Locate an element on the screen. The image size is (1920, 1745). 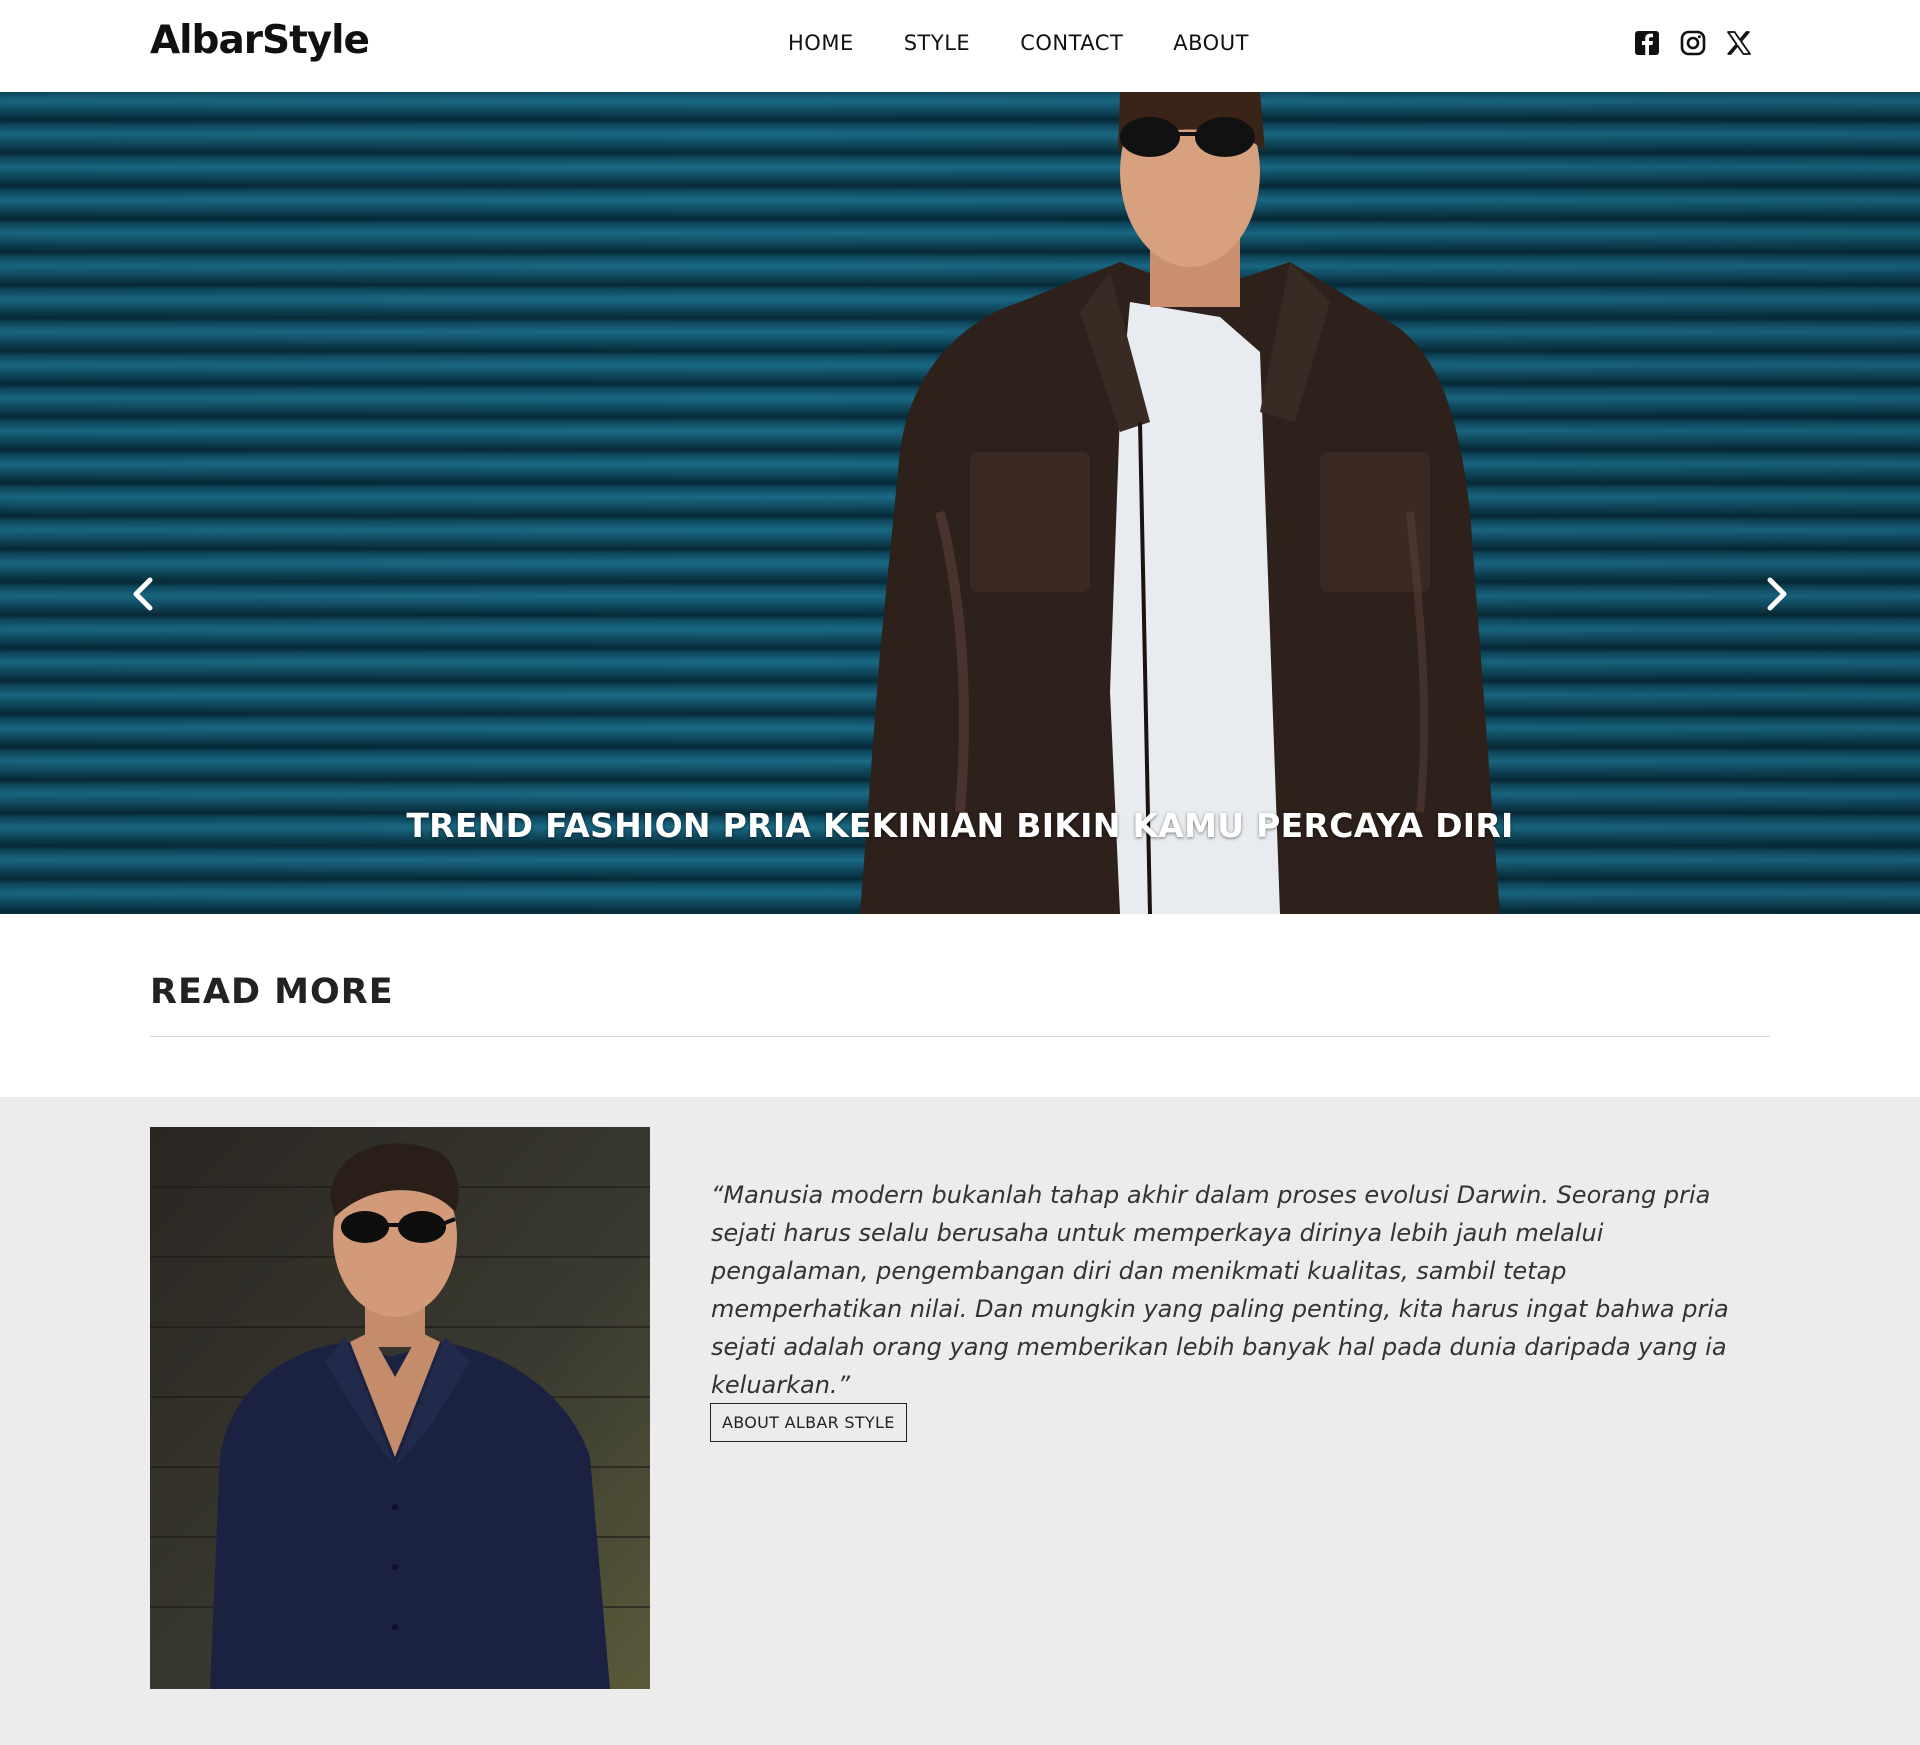
x-icon is located at coordinates (1739, 43).